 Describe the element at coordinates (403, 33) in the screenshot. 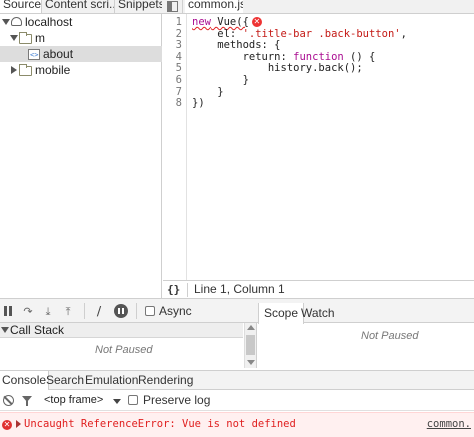

I see `code-text: ,` at that location.